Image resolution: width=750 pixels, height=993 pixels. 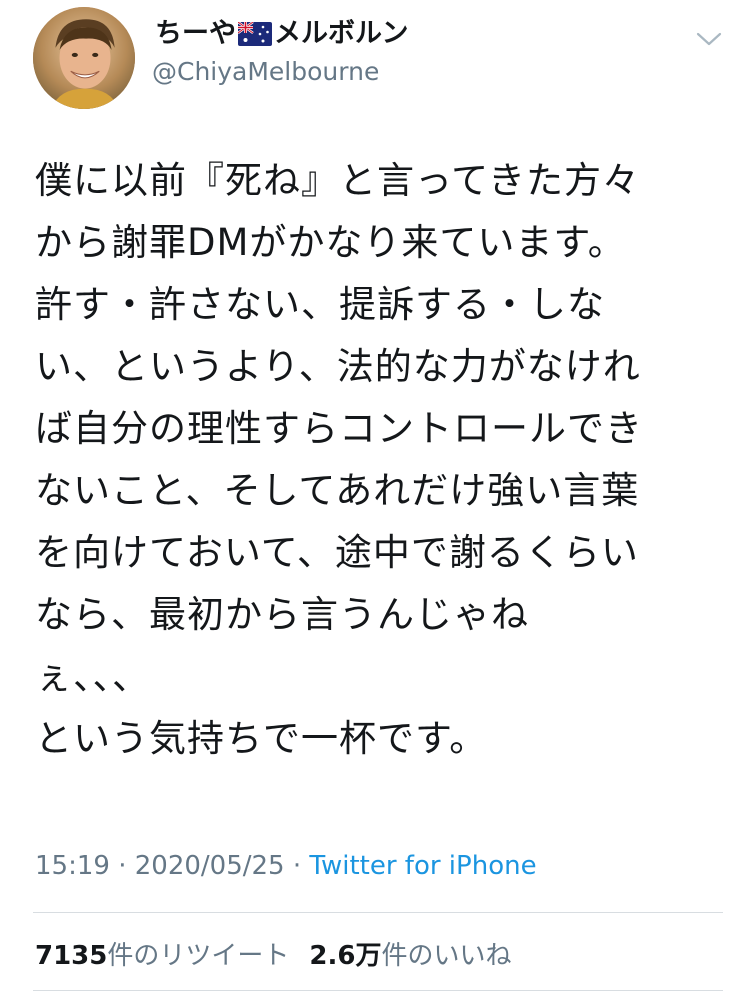 I want to click on australia-flag-icon, so click(x=255, y=34).